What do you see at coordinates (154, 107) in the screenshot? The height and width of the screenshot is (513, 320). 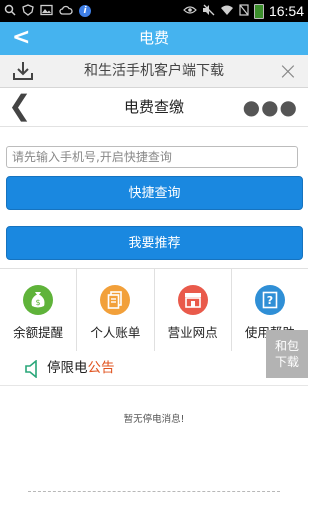 I see `sub-nav: ❮ 电费查缴 ●●●` at bounding box center [154, 107].